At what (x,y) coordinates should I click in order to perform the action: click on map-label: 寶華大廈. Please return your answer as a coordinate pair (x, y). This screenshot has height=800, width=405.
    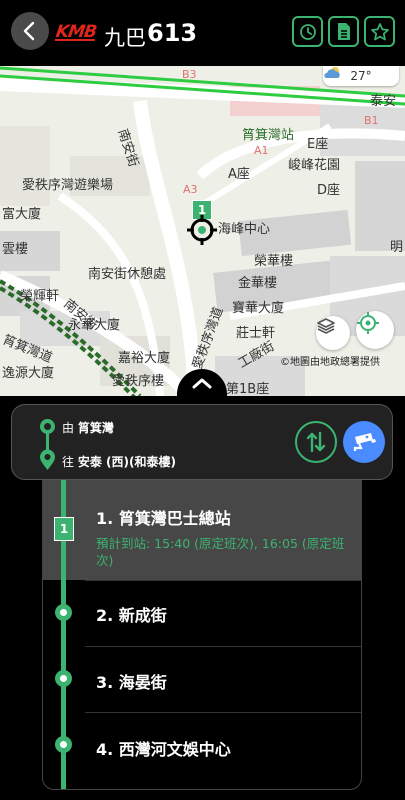
    Looking at the image, I should click on (258, 308).